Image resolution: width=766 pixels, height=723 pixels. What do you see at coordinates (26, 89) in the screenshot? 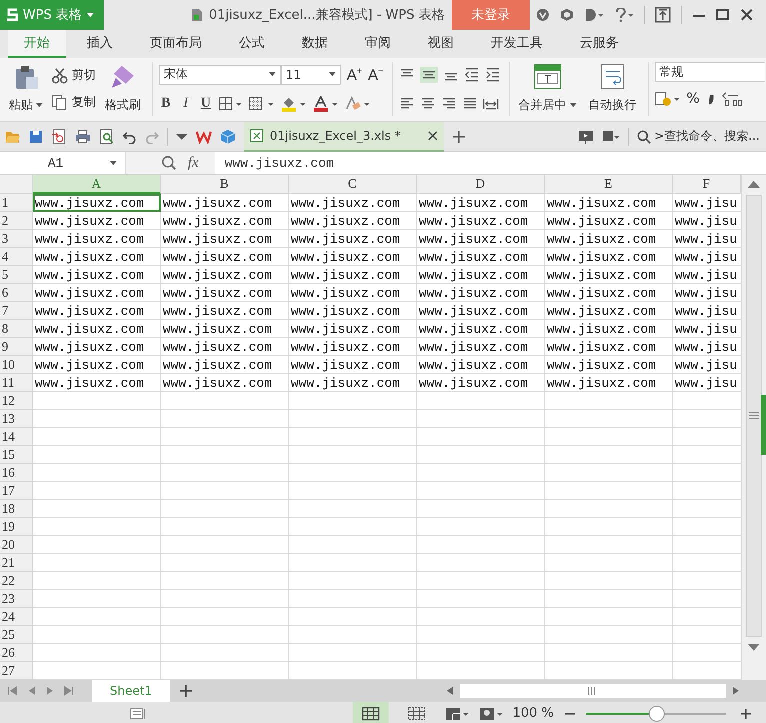
I see `paste-button: 粘贴` at bounding box center [26, 89].